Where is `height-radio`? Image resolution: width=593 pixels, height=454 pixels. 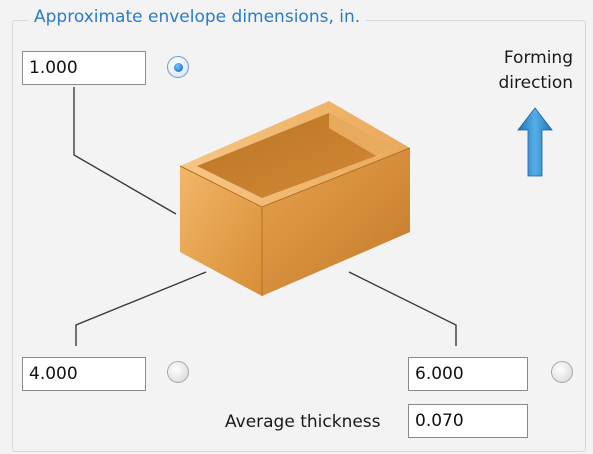
height-radio is located at coordinates (178, 67).